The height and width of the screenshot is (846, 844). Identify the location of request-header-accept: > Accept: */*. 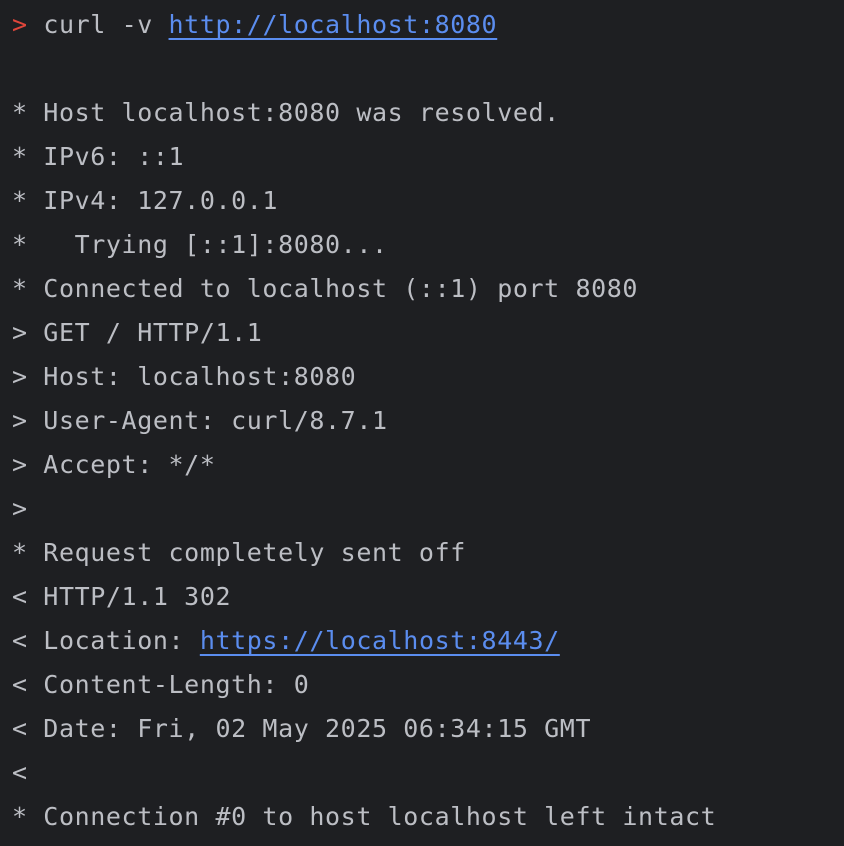
(114, 464).